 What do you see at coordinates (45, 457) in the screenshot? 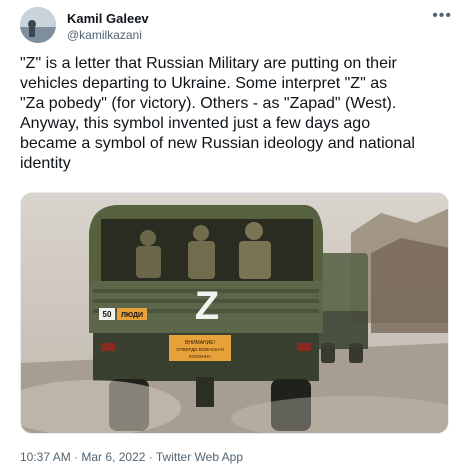
I see `tweet-time: 10:37 AM` at bounding box center [45, 457].